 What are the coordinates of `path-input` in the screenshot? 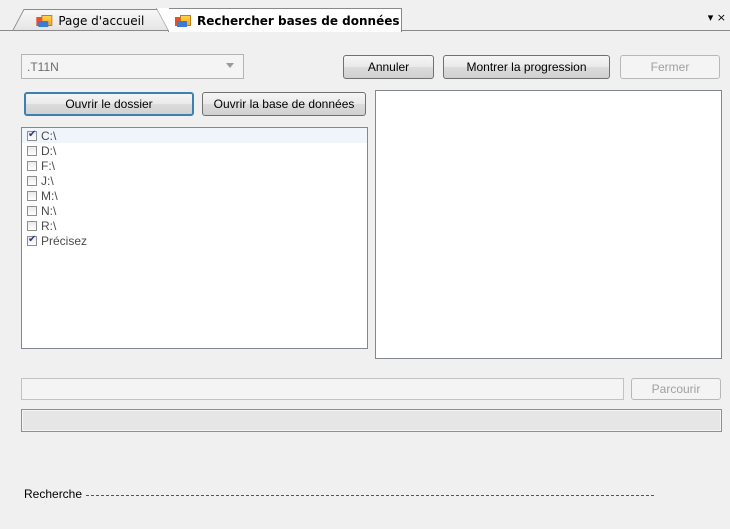 It's located at (322, 389).